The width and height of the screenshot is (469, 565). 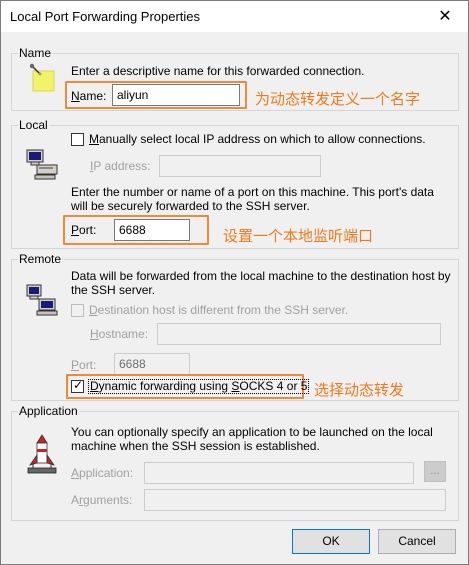 I want to click on dynamic-forwarding-checkbox: ✓, so click(x=77, y=385).